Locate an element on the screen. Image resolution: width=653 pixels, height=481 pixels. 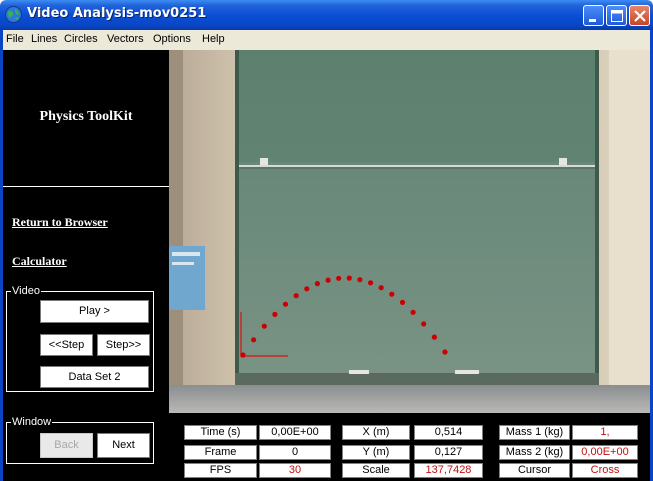
data-set-button: Data Set 2 is located at coordinates (94, 377).